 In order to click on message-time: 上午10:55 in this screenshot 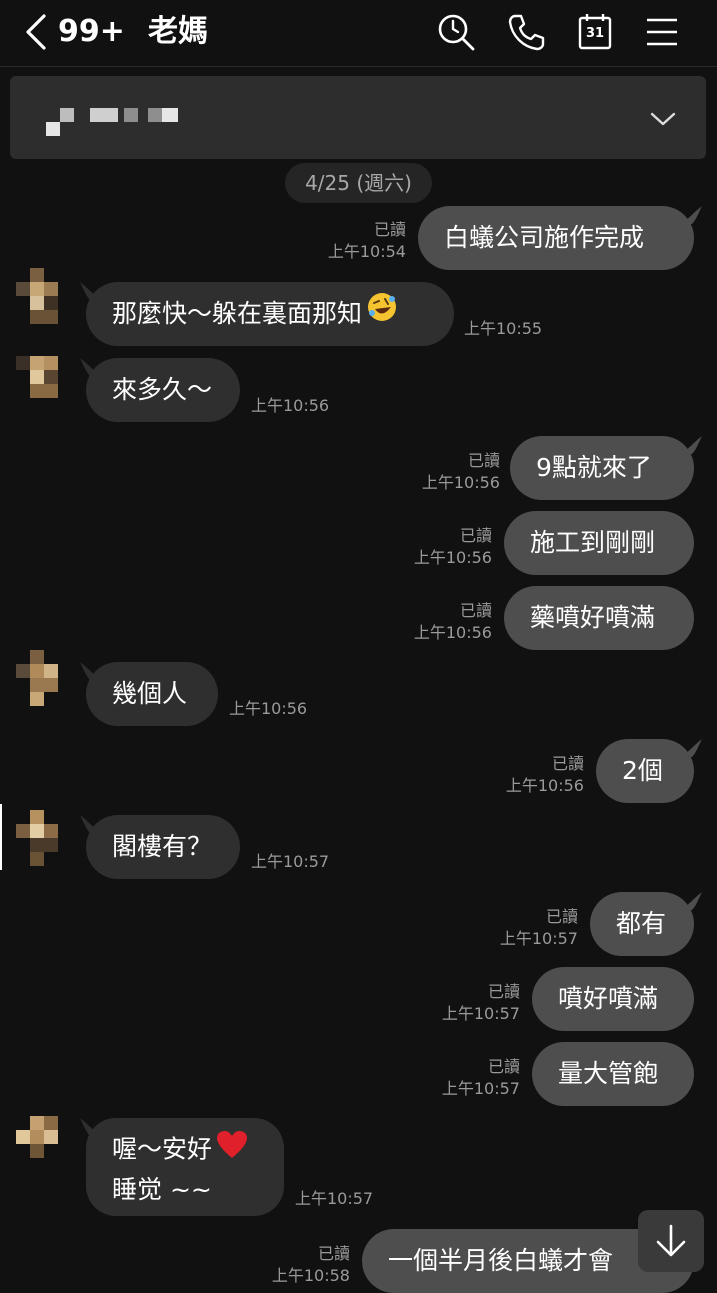, I will do `click(503, 328)`.